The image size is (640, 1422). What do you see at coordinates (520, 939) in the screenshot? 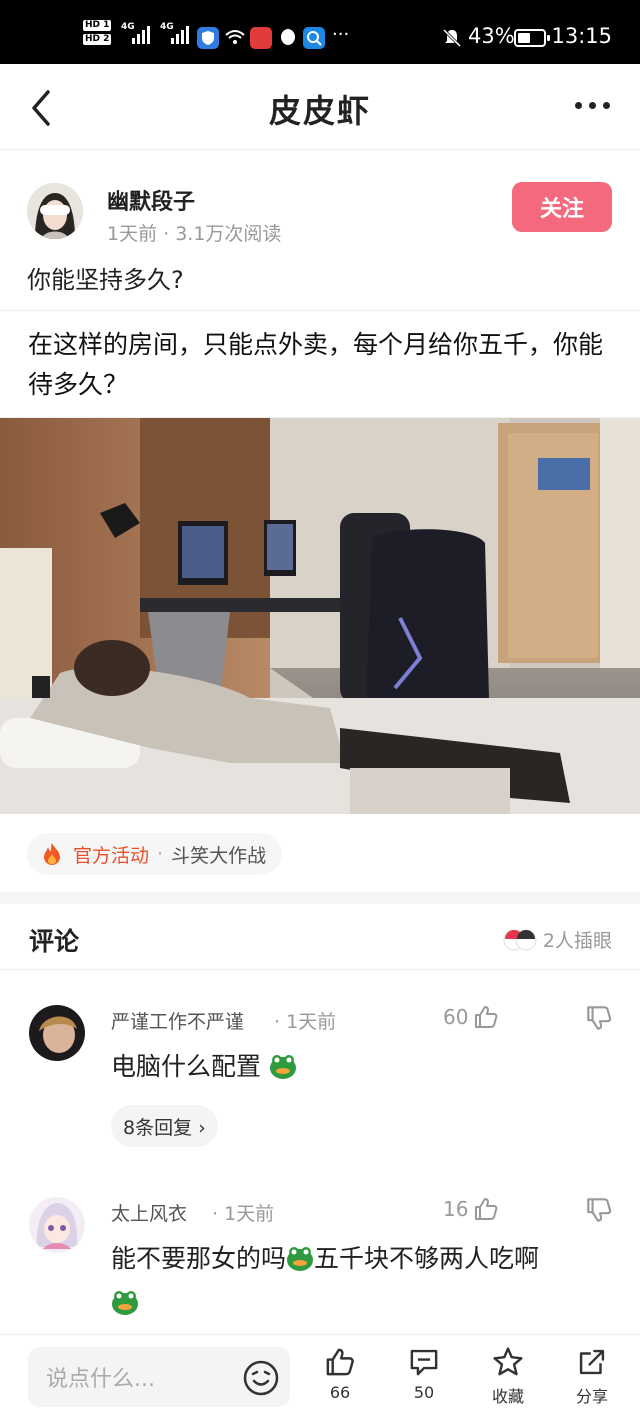
I see `eyes-icon` at bounding box center [520, 939].